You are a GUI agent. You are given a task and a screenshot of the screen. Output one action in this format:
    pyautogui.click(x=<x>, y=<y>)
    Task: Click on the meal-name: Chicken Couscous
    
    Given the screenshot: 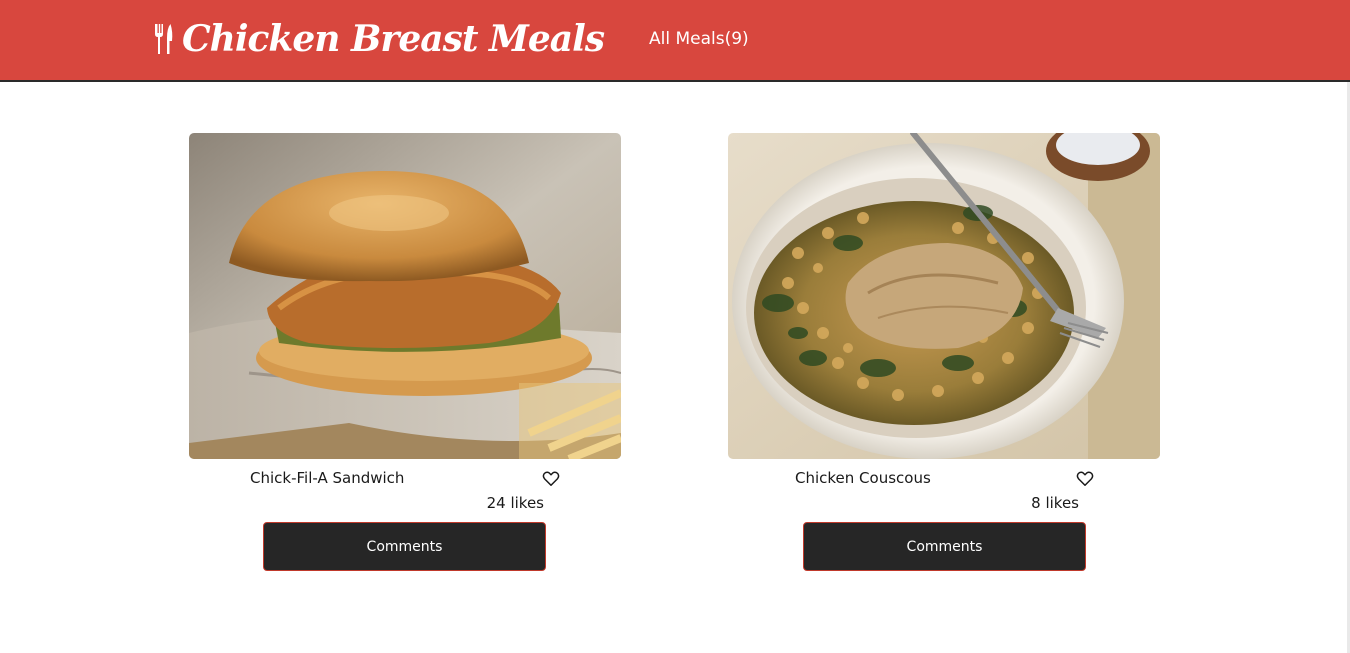 What is the action you would take?
    pyautogui.click(x=863, y=478)
    